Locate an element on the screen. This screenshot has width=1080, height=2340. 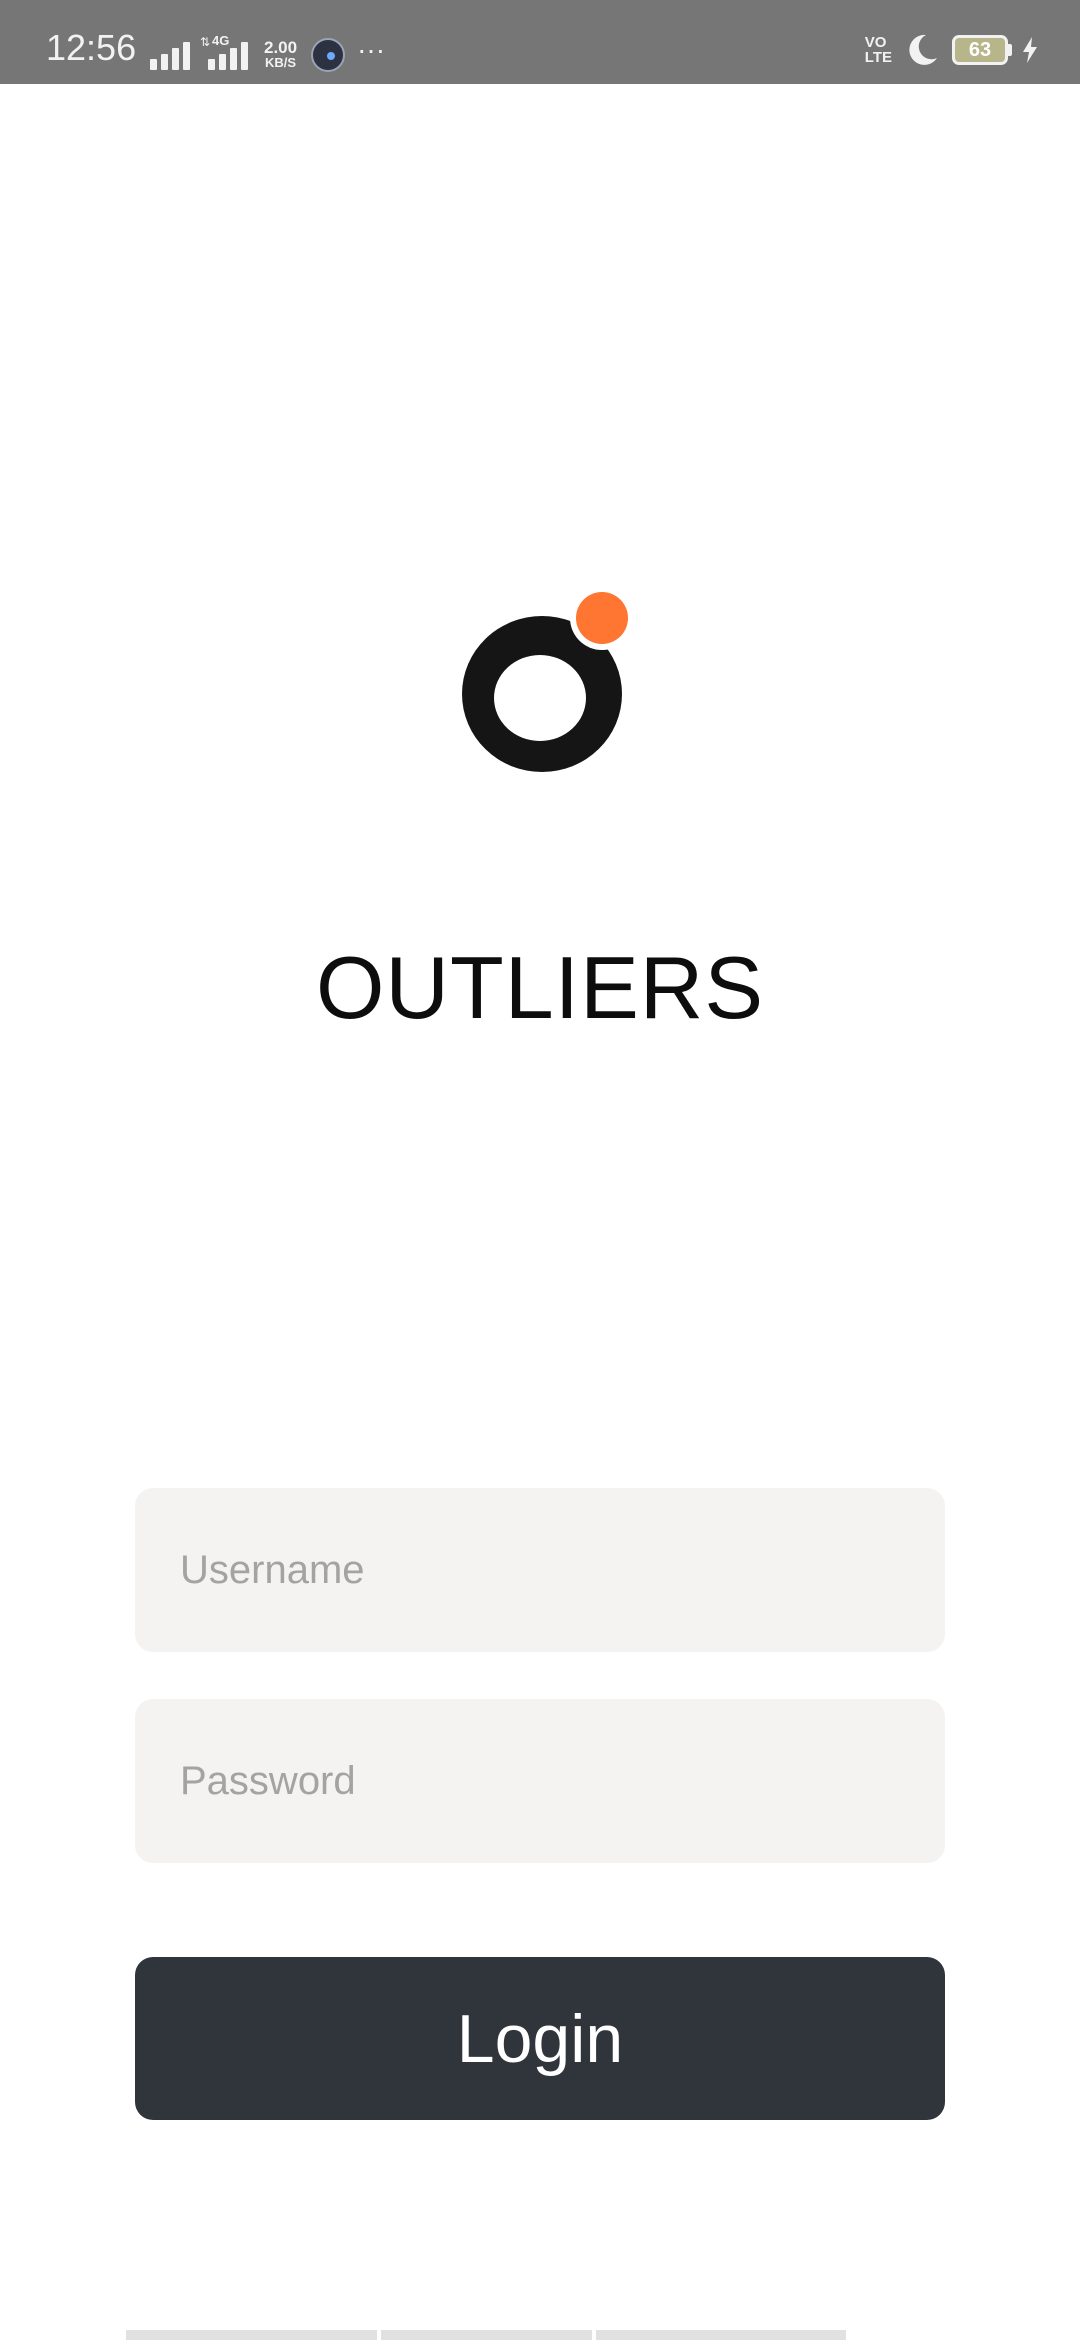
network-speed: 2.00 KB/S is located at coordinates (280, 54).